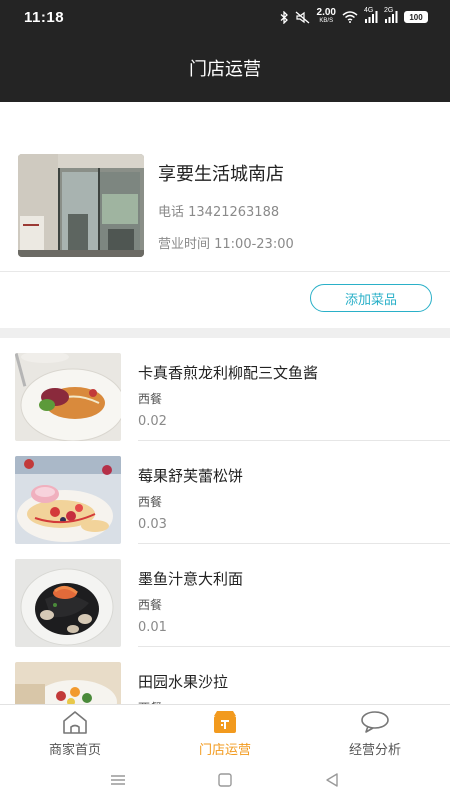 The width and height of the screenshot is (450, 800). Describe the element at coordinates (228, 373) in the screenshot. I see `dish-name: 卡真香煎龙利柳配三文鱼酱` at that location.